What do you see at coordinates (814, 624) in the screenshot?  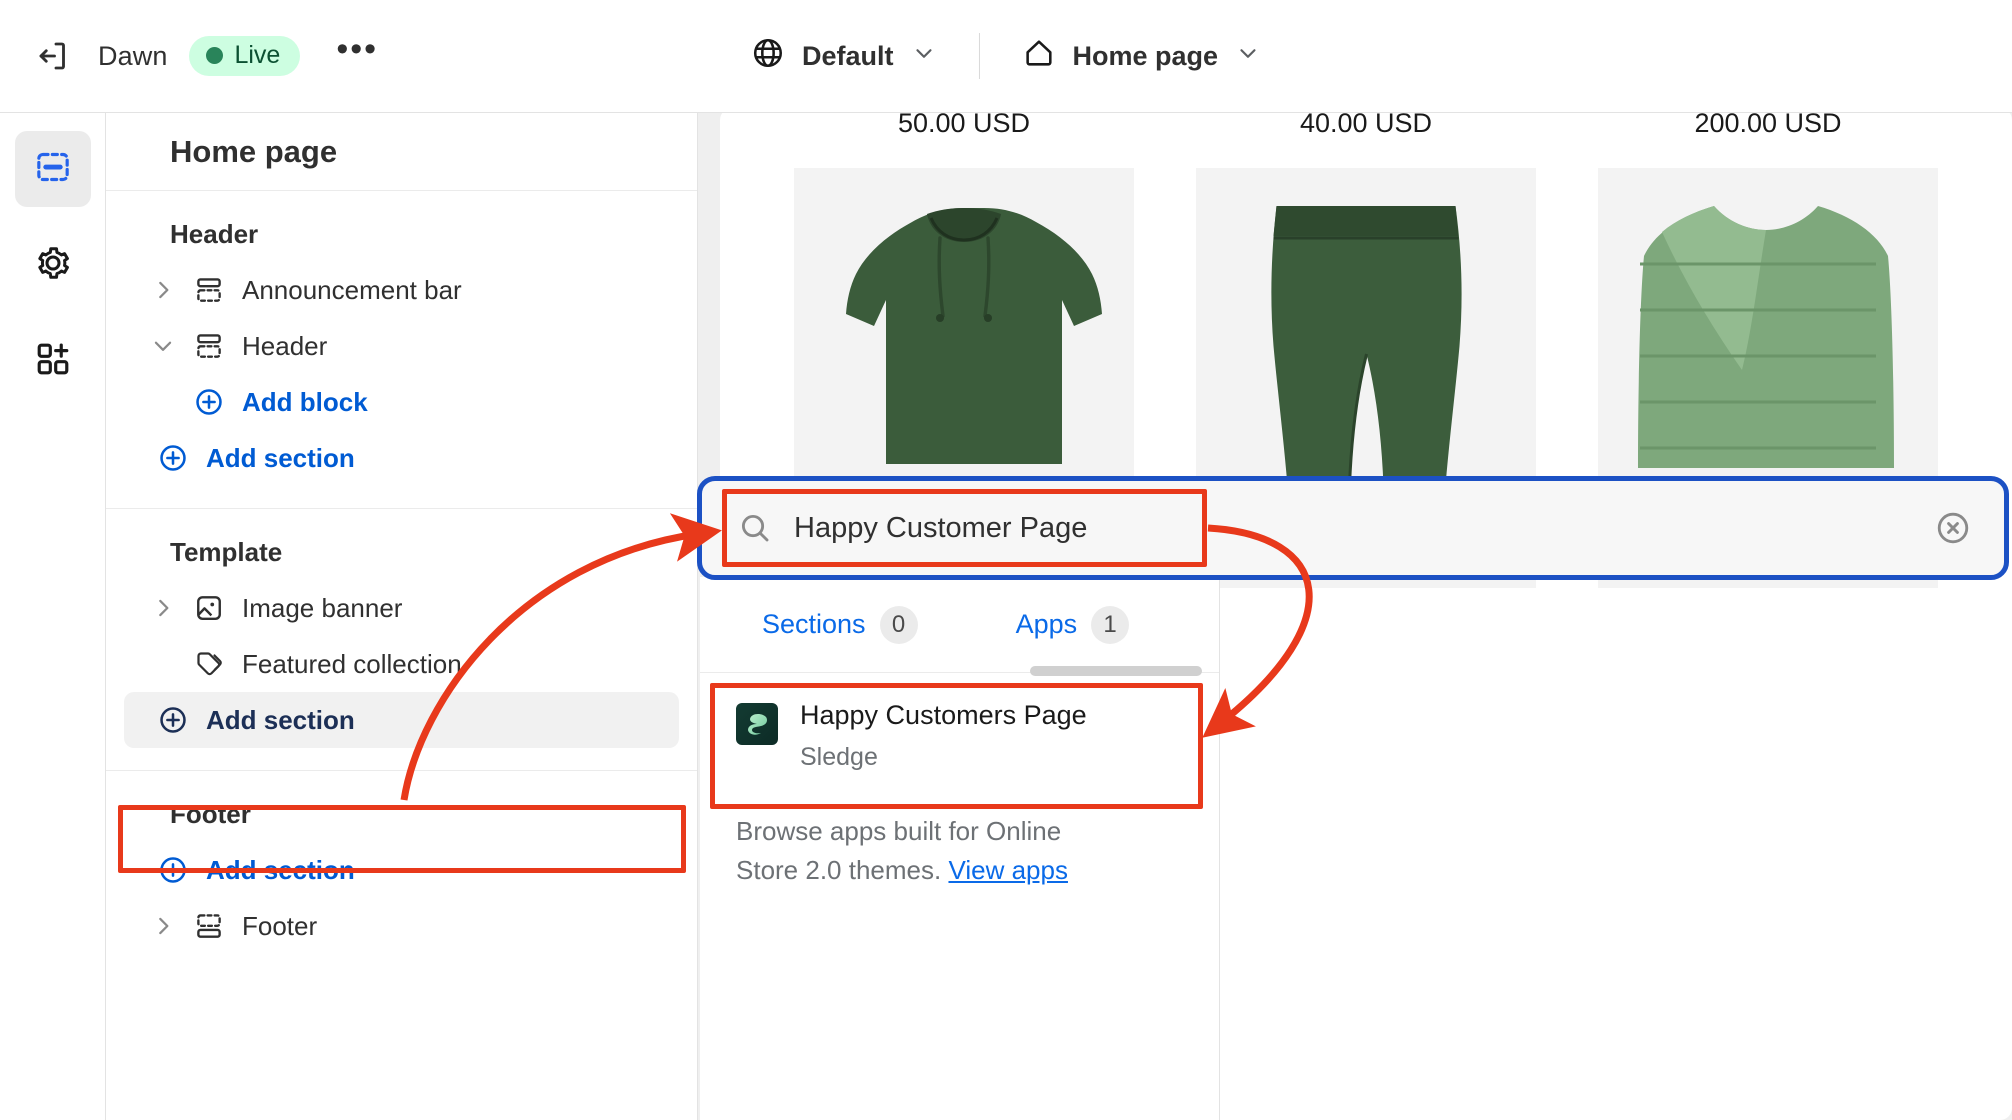 I see `tab-label: Sections` at bounding box center [814, 624].